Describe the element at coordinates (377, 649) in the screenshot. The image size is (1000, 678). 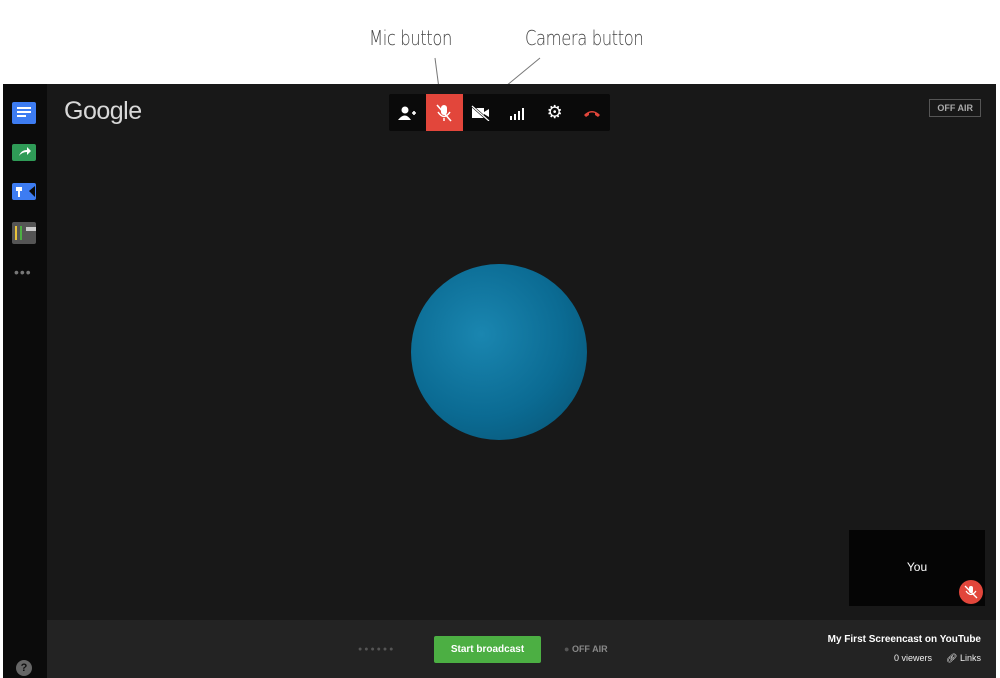
I see `audio-level-indicator: ●●●●●●` at that location.